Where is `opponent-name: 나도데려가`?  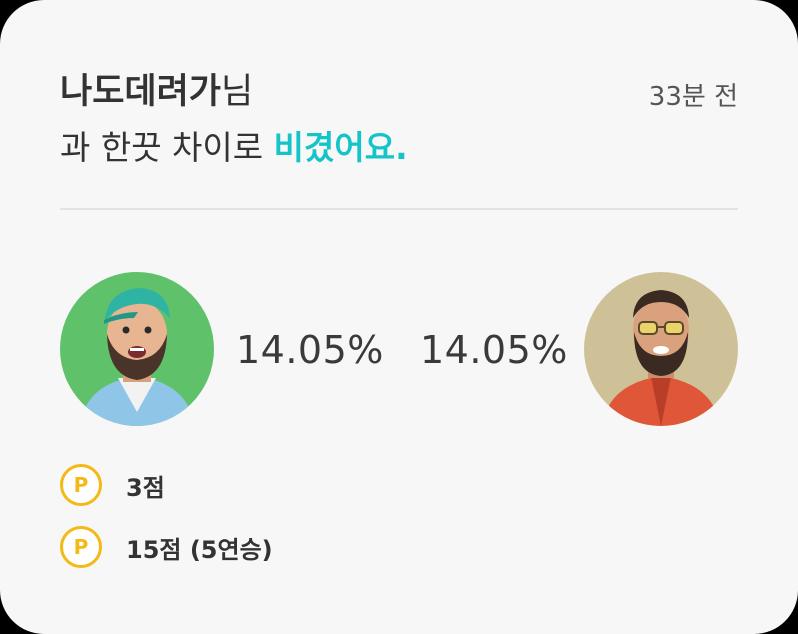 opponent-name: 나도데려가 is located at coordinates (140, 92).